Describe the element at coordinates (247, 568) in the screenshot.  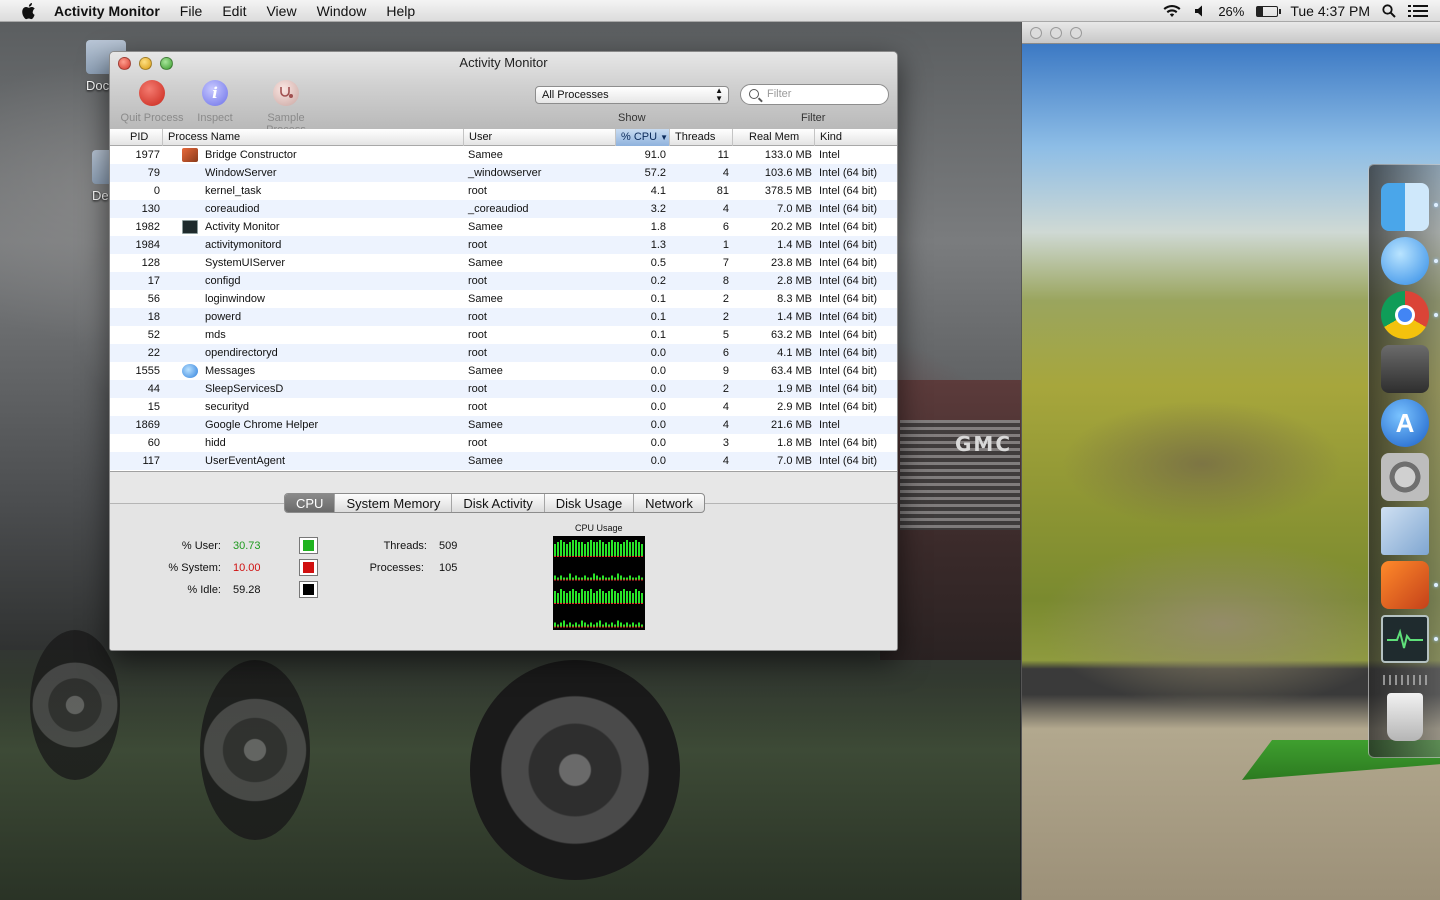
I see `system-value: 10.00` at that location.